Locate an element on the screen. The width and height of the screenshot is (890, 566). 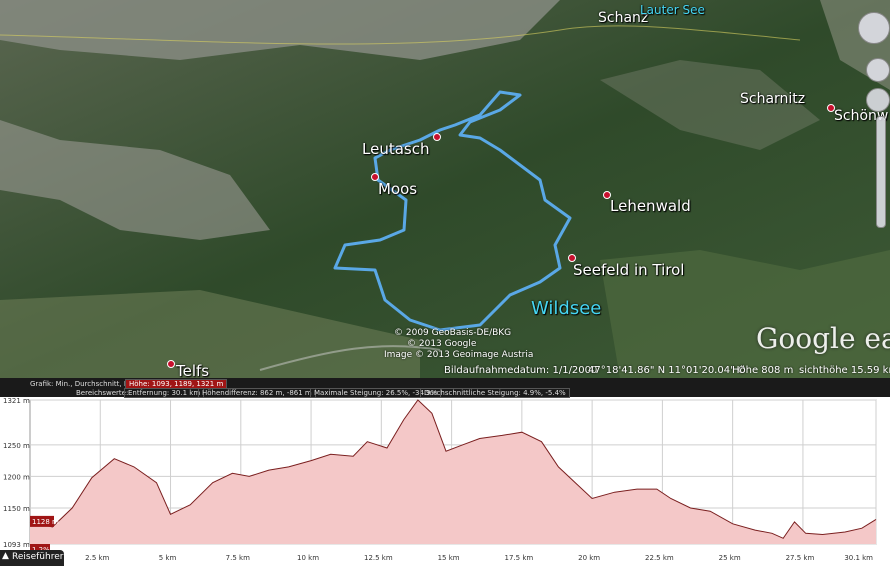
y-tick-label: 1093 m is located at coordinates (16, 545).